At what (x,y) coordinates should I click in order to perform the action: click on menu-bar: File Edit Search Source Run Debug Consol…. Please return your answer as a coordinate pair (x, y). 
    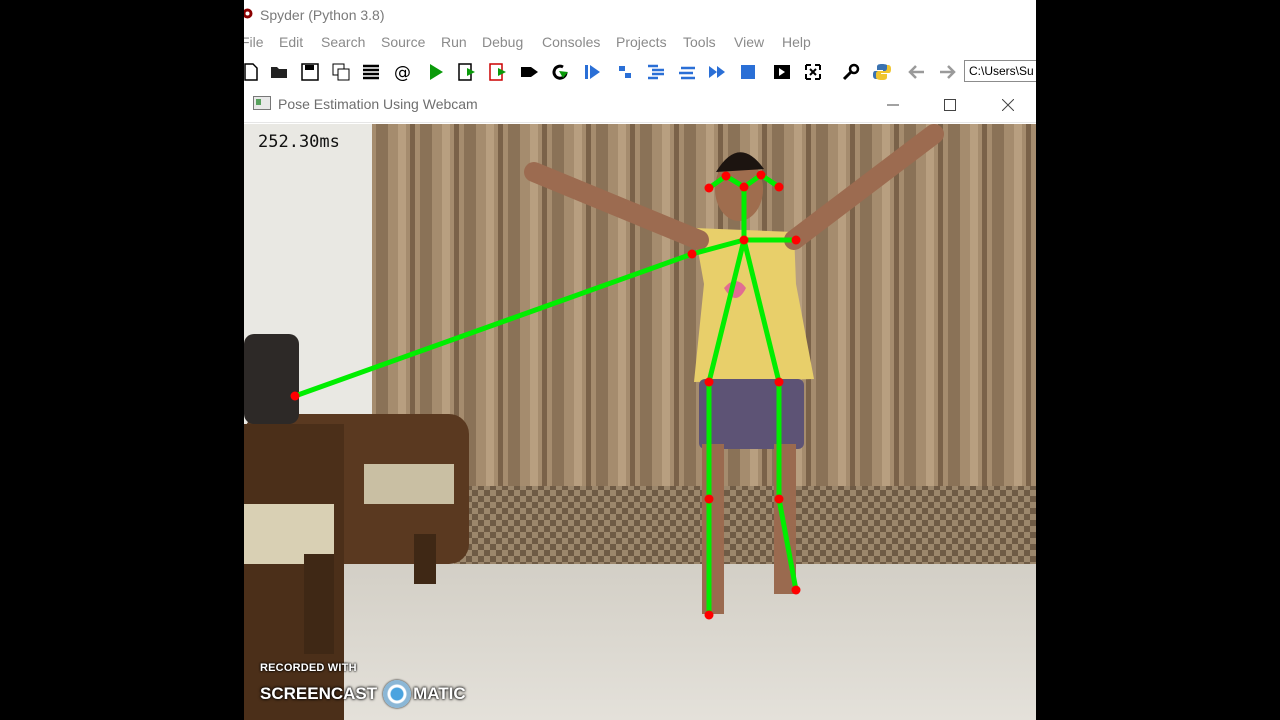
    Looking at the image, I should click on (640, 42).